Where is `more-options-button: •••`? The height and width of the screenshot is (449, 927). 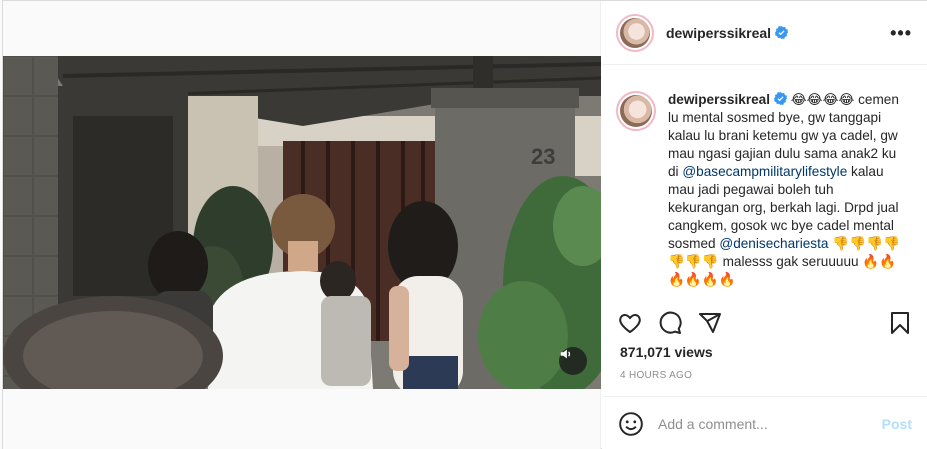
more-options-button: ••• is located at coordinates (901, 33).